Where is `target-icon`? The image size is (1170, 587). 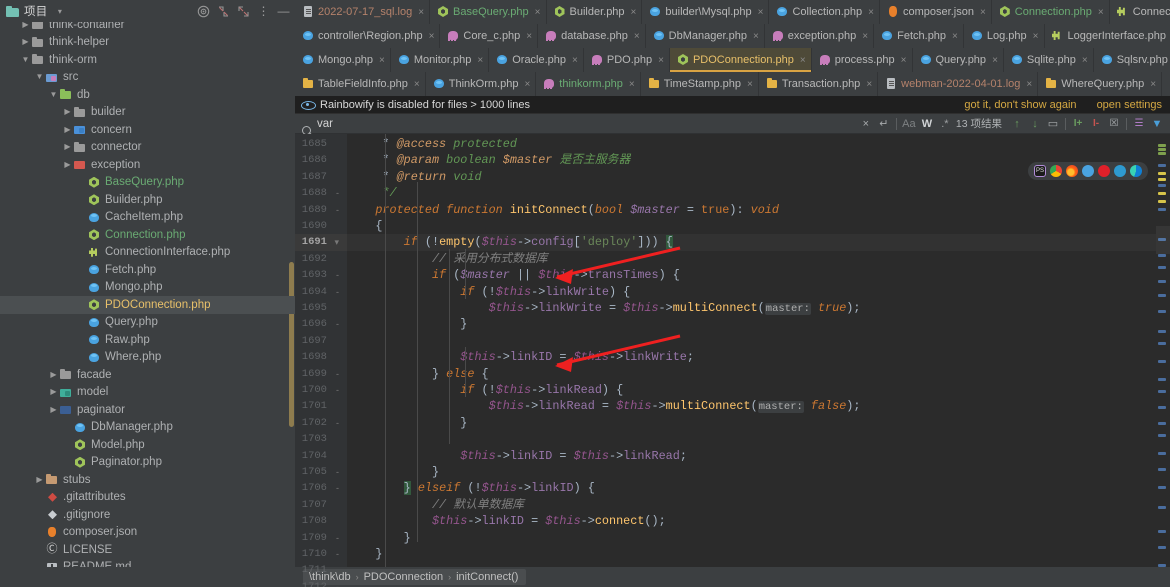
target-icon is located at coordinates (203, 11).